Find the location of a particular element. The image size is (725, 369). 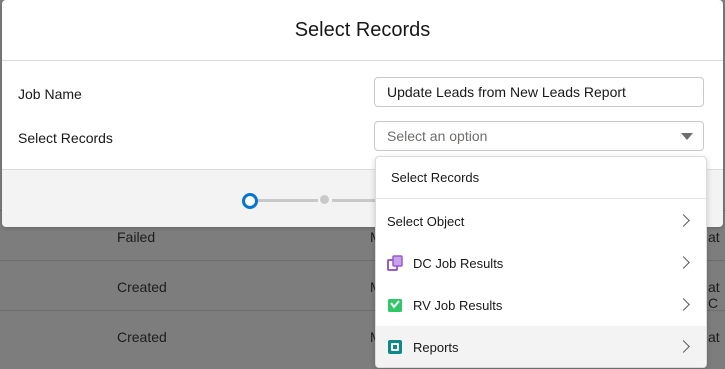

modal-title: Select Records is located at coordinates (362, 29).